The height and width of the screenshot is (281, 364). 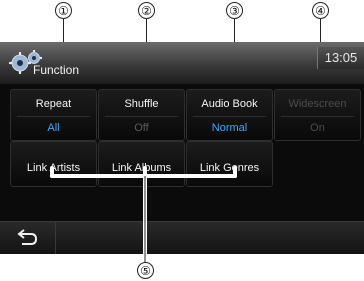 What do you see at coordinates (53, 168) in the screenshot?
I see `link-artists-label: Link Artists` at bounding box center [53, 168].